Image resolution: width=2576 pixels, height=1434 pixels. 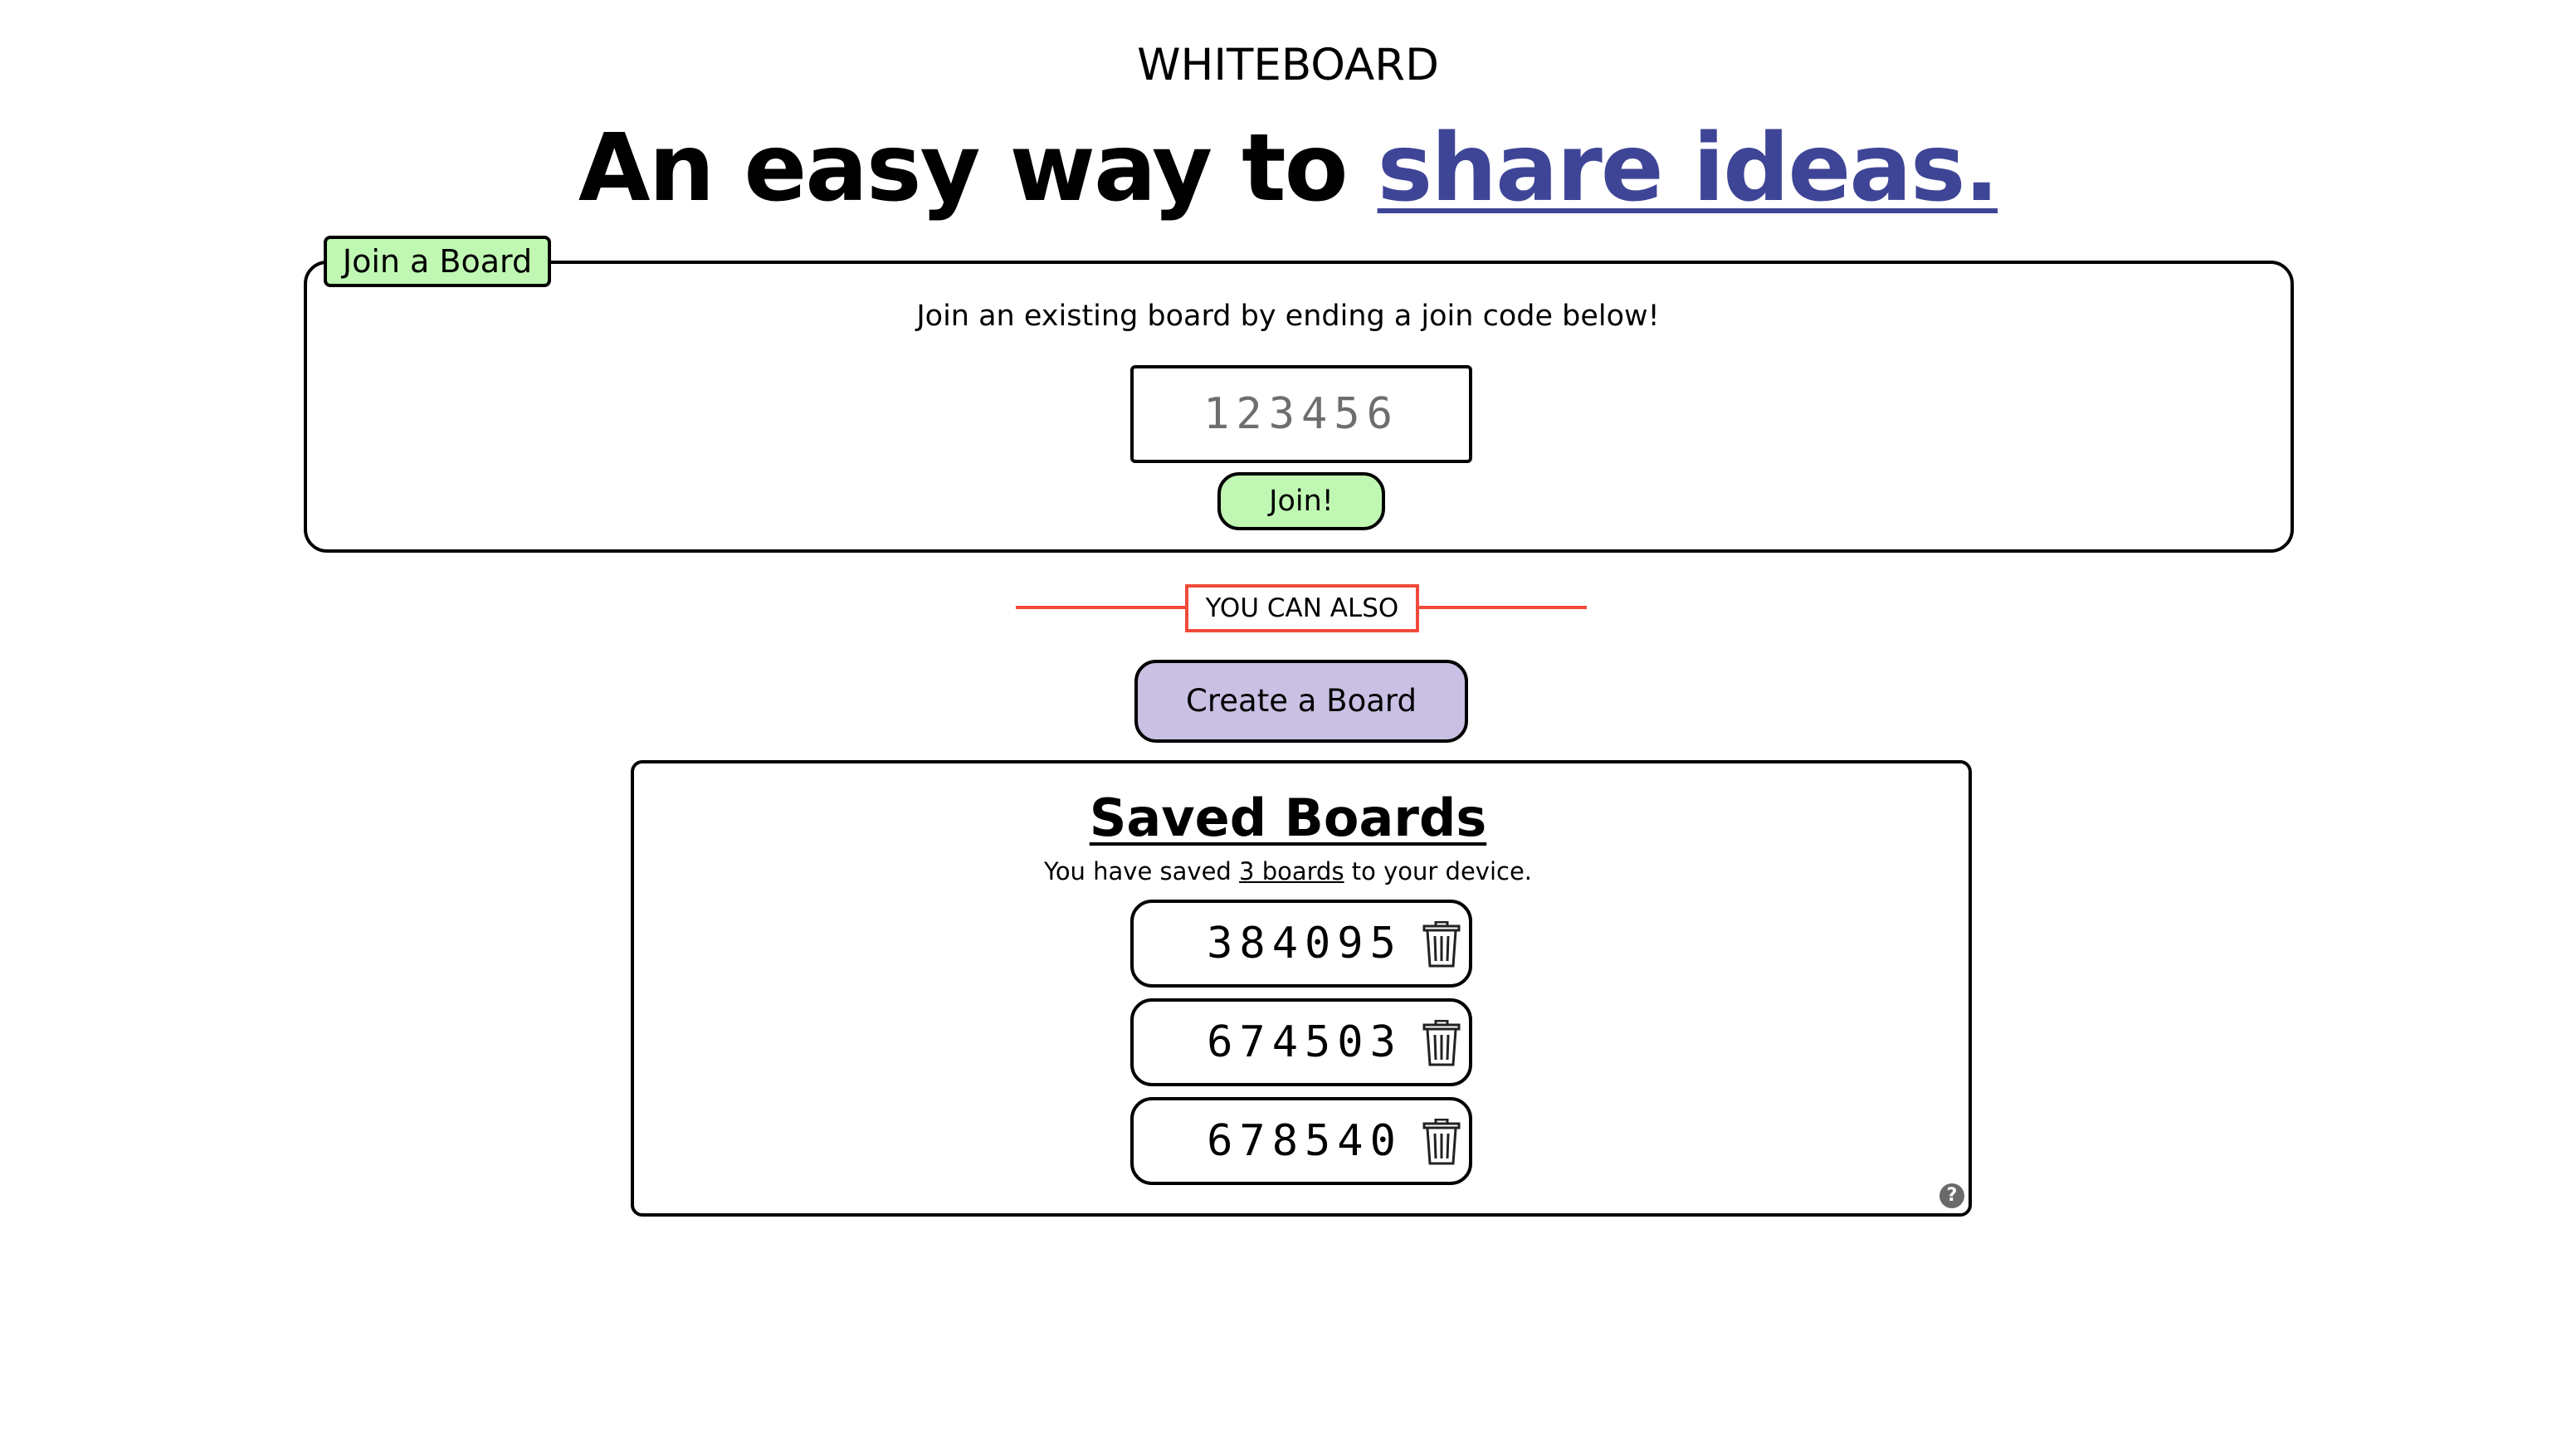 I want to click on divider-line-right, so click(x=1502, y=607).